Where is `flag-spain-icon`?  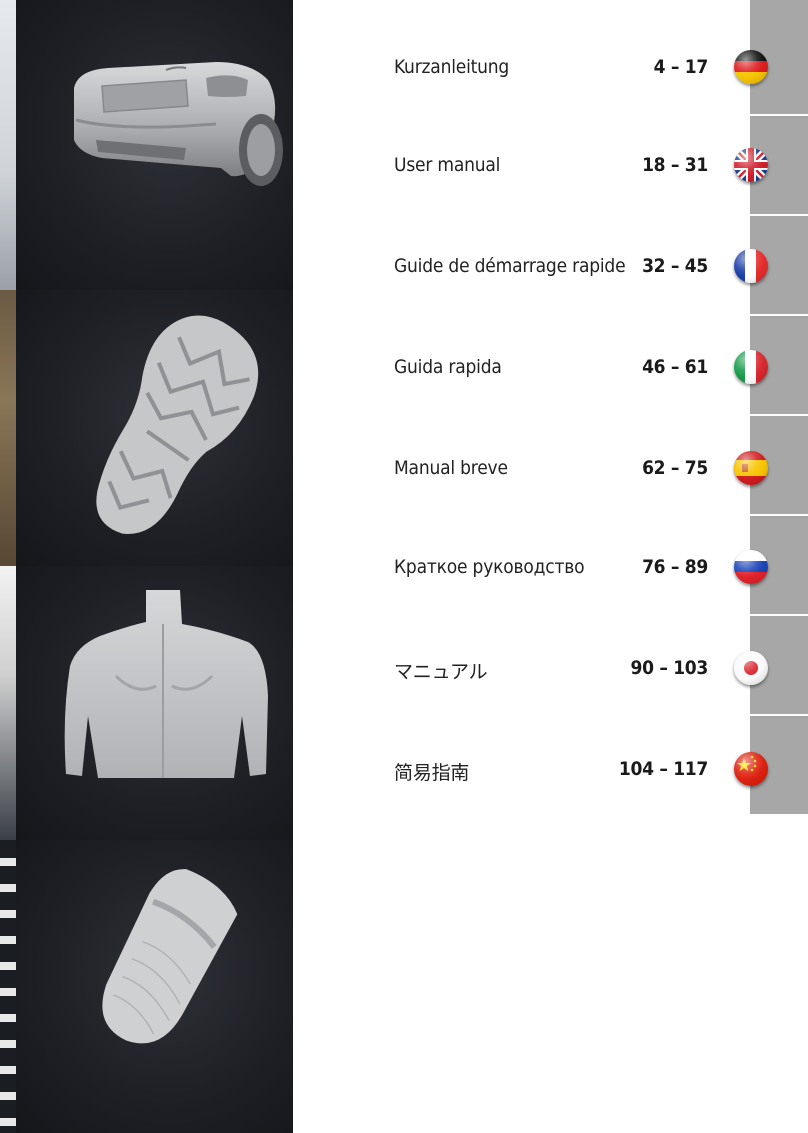 flag-spain-icon is located at coordinates (751, 468).